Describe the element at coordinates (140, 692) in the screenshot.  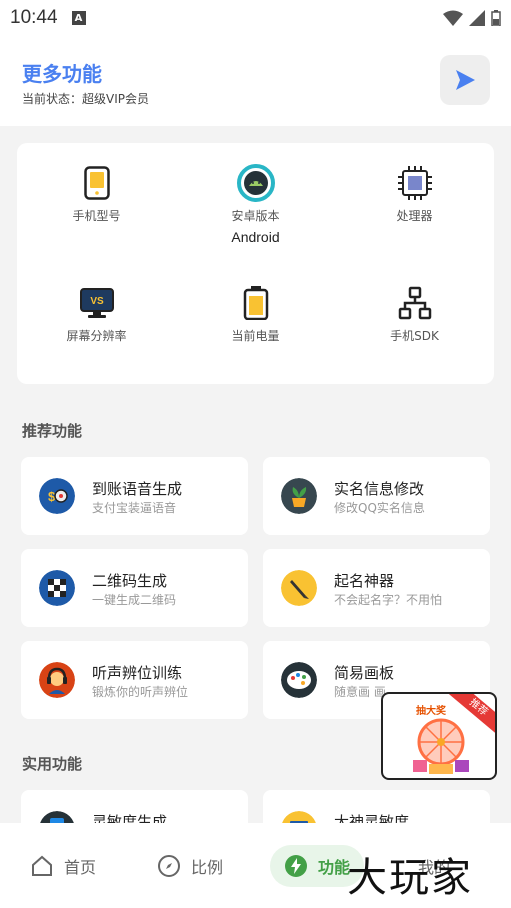
I see `feature-subtitle: 锻炼你的听声辨位` at that location.